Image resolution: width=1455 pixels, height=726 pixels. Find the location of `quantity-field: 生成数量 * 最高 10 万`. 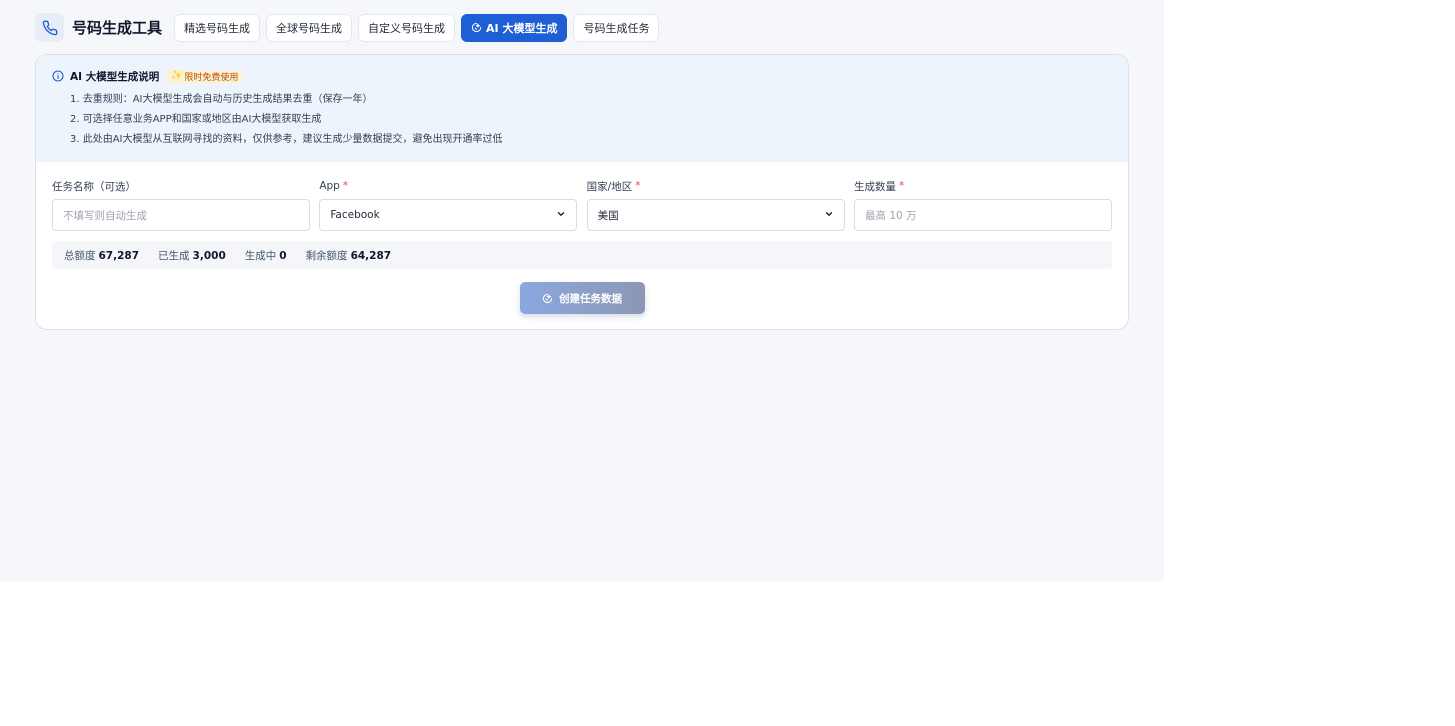

quantity-field: 生成数量 * 最高 10 万 is located at coordinates (982, 205).